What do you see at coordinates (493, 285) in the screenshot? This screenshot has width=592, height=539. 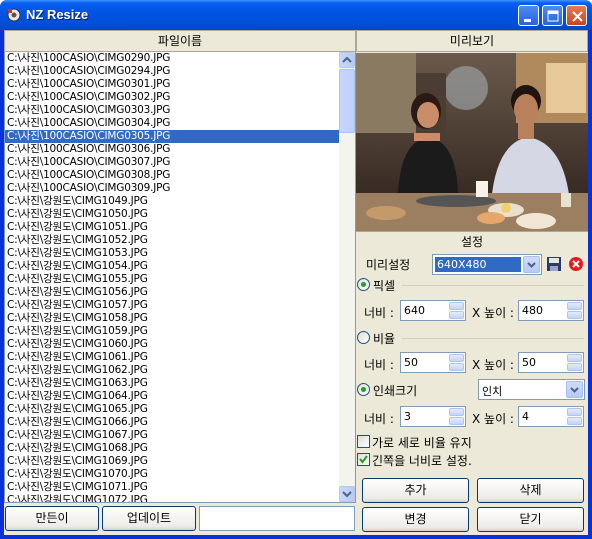 I see `pixel-divider` at bounding box center [493, 285].